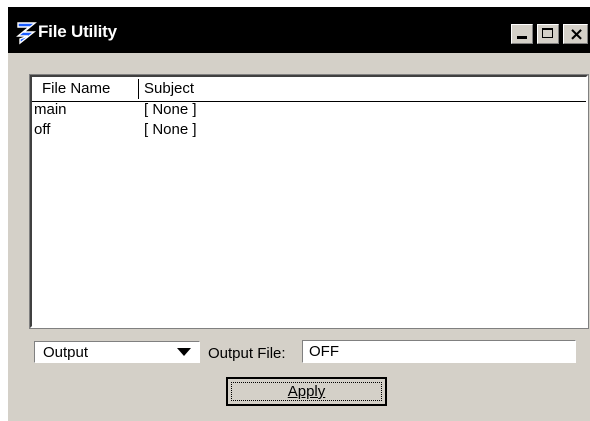  Describe the element at coordinates (42, 129) in the screenshot. I see `file-name-cell: off` at that location.